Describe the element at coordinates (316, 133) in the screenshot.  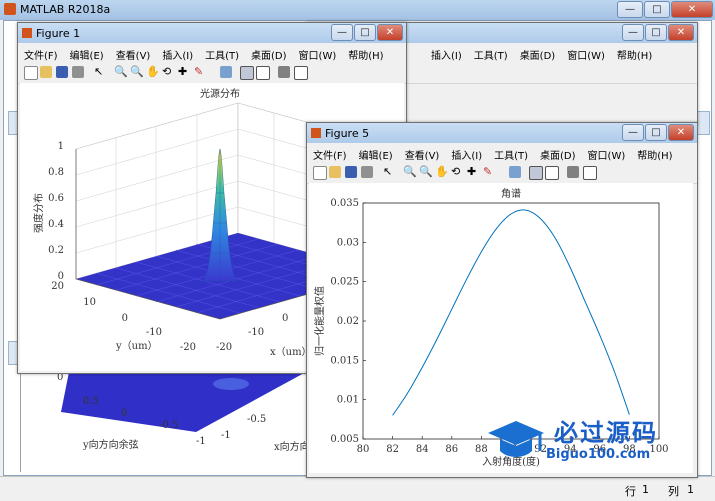
I see `matlab-figure-icon` at that location.